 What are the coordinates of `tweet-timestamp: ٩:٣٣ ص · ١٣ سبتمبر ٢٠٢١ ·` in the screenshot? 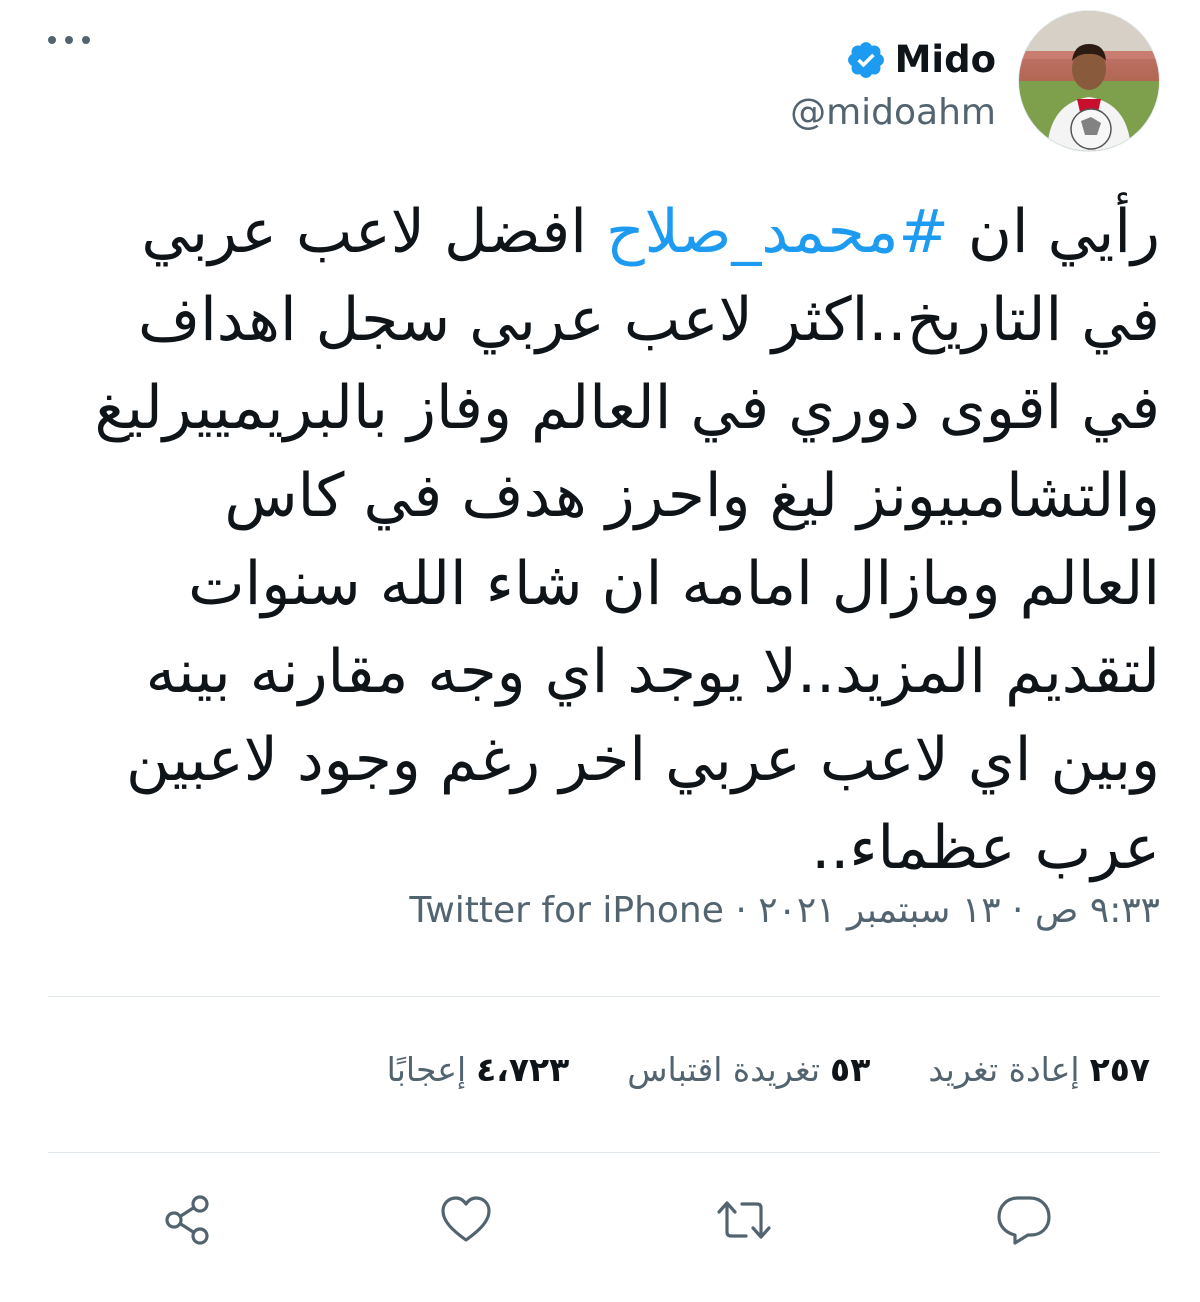 It's located at (942, 910).